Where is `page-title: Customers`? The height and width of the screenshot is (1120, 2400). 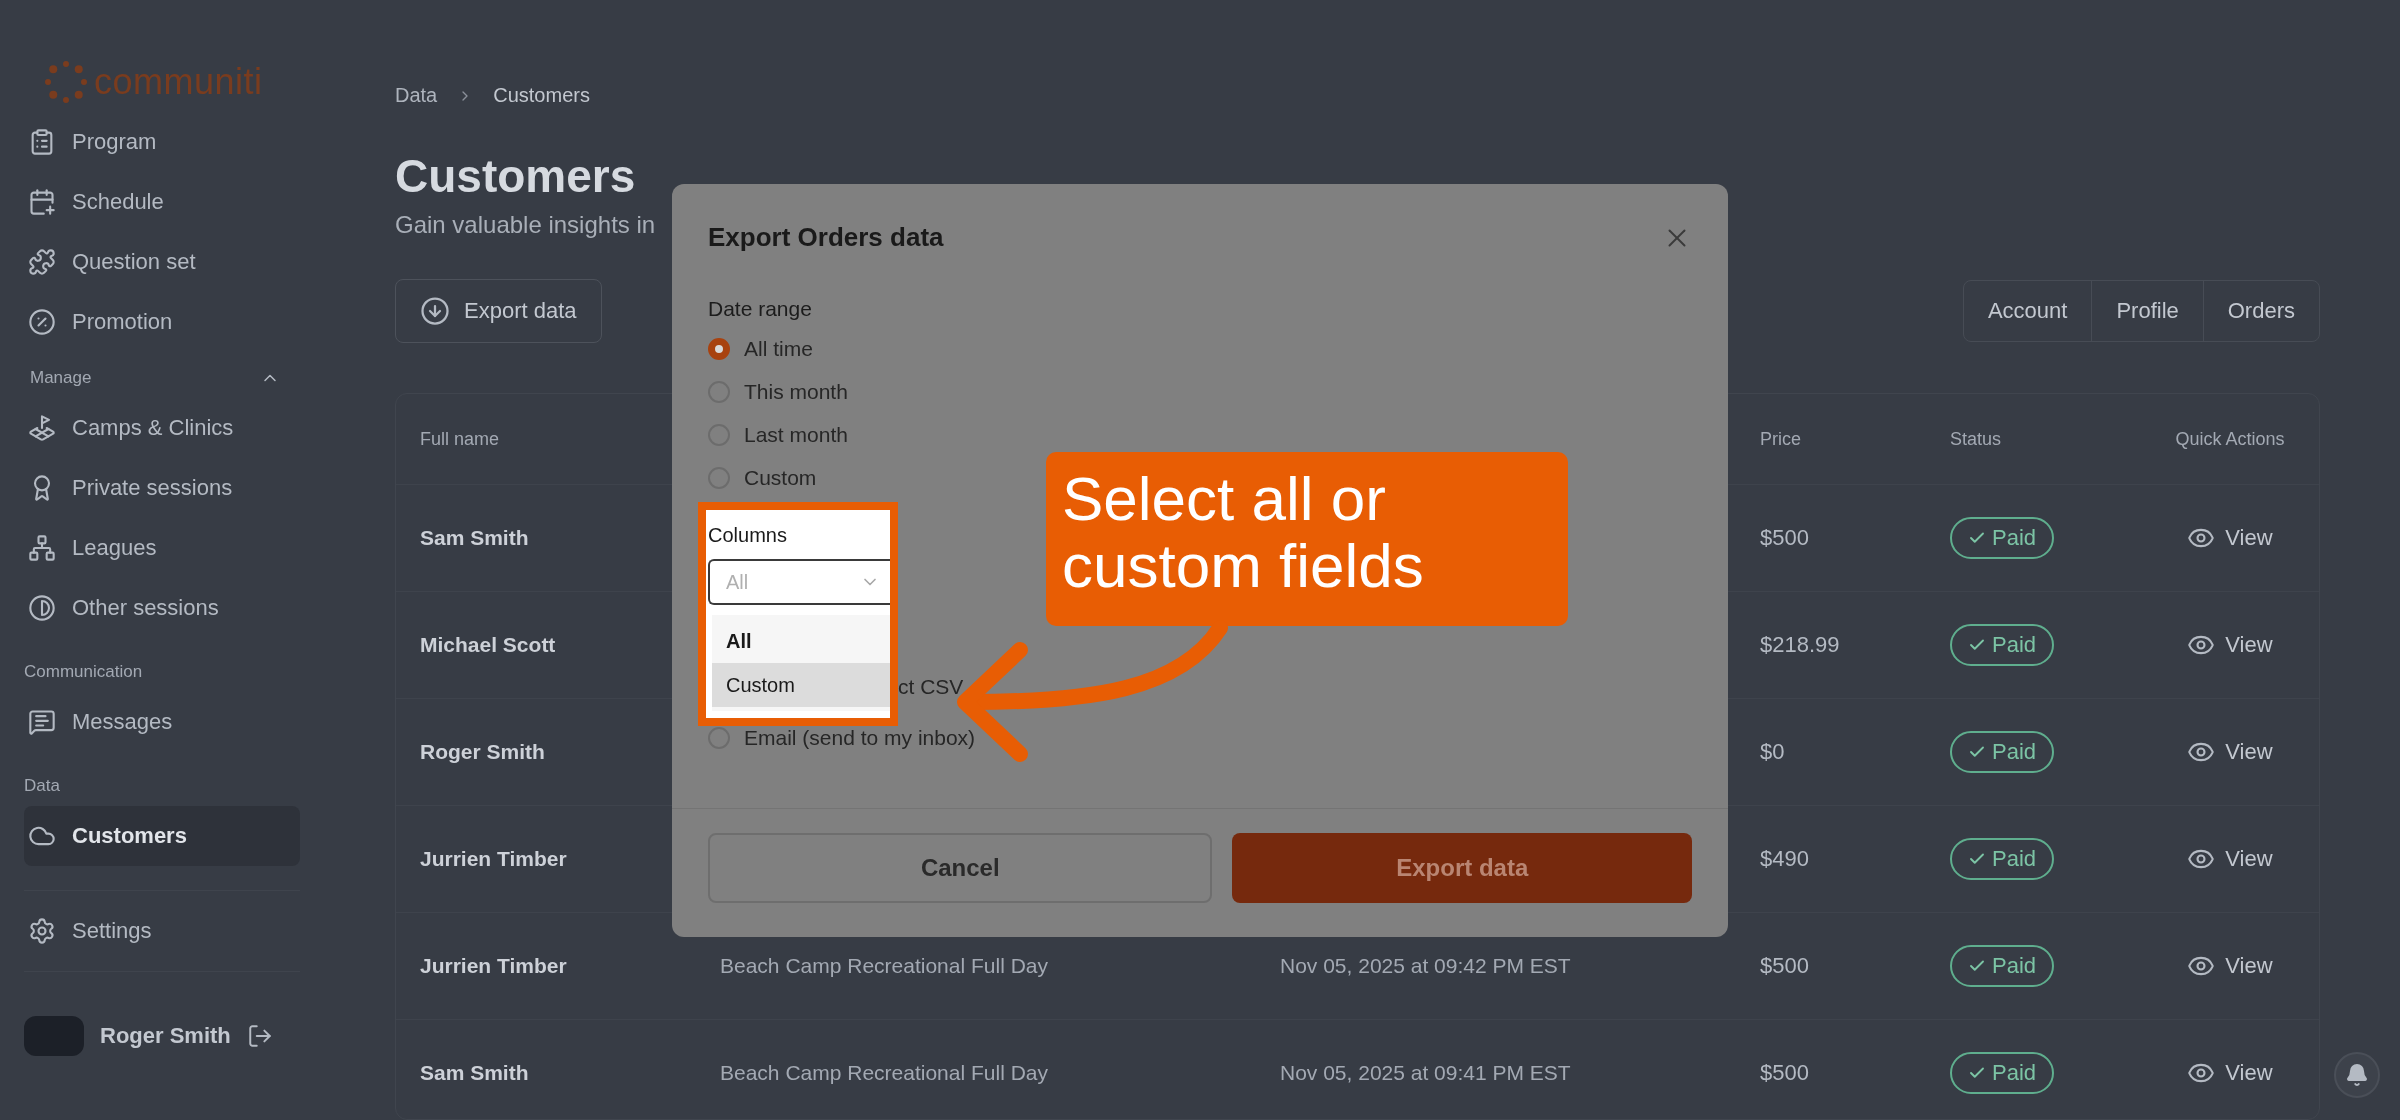 page-title: Customers is located at coordinates (515, 176).